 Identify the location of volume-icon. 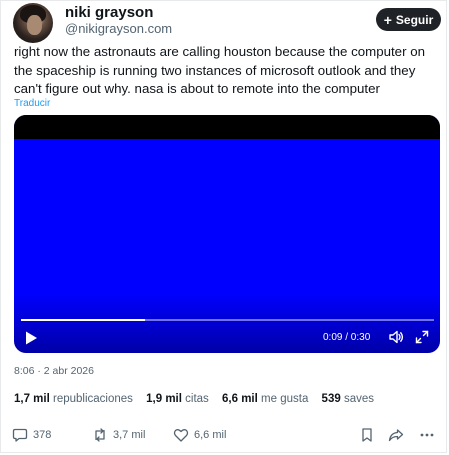
(396, 337).